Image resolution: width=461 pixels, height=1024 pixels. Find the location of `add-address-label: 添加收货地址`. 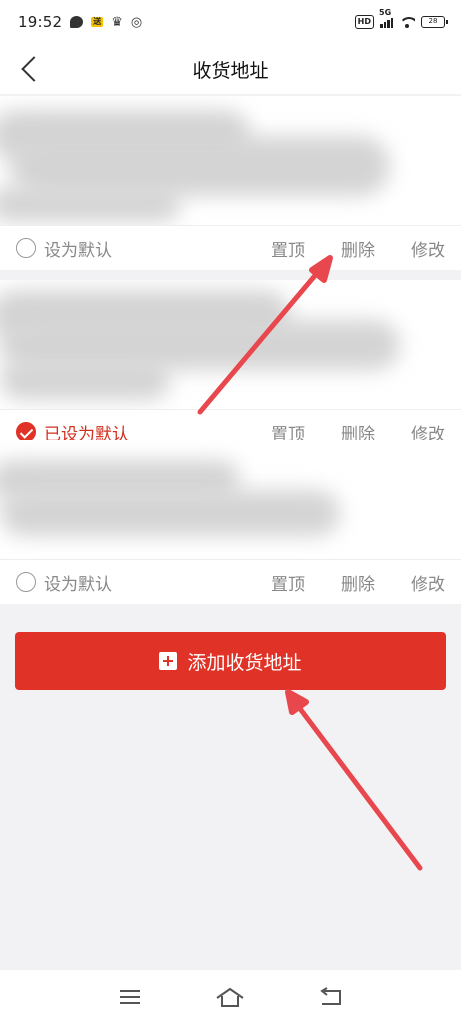

add-address-label: 添加收货地址 is located at coordinates (244, 662).